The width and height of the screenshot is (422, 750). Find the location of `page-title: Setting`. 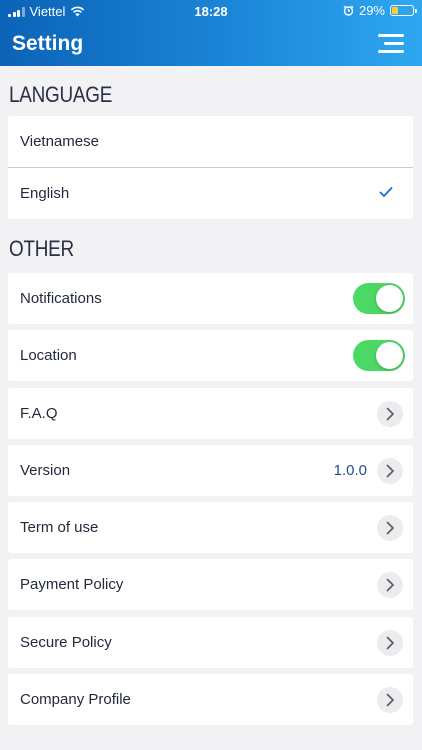

page-title: Setting is located at coordinates (48, 43).